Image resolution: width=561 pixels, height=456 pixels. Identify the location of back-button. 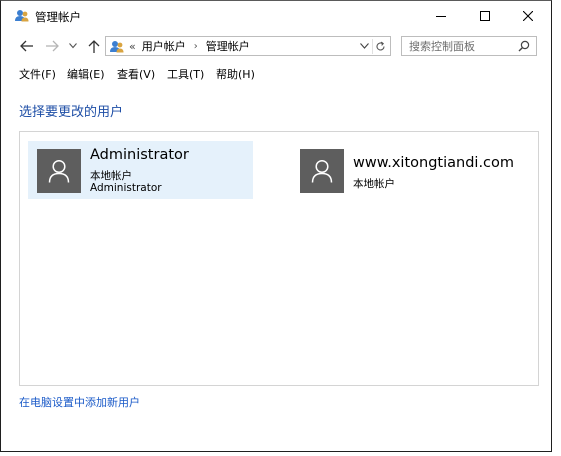
(26, 46).